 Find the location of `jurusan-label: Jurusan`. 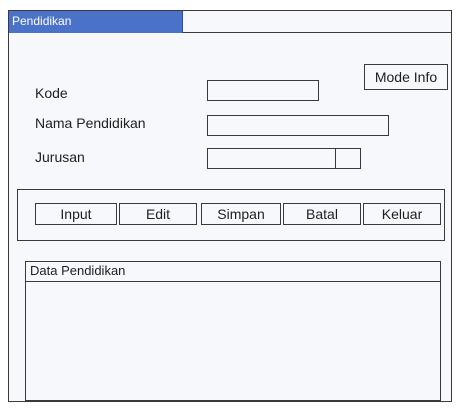

jurusan-label: Jurusan is located at coordinates (60, 157).